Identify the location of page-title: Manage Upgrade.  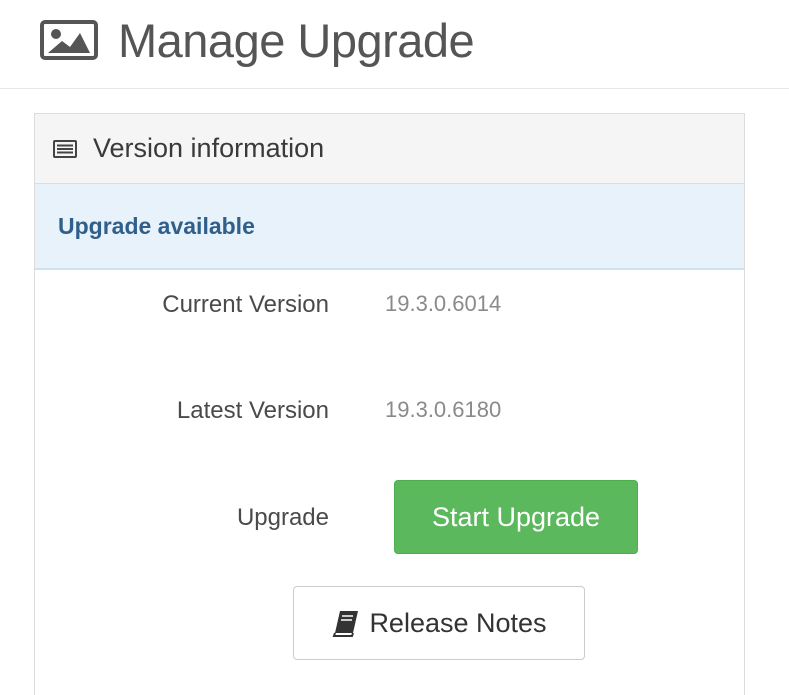
(296, 40).